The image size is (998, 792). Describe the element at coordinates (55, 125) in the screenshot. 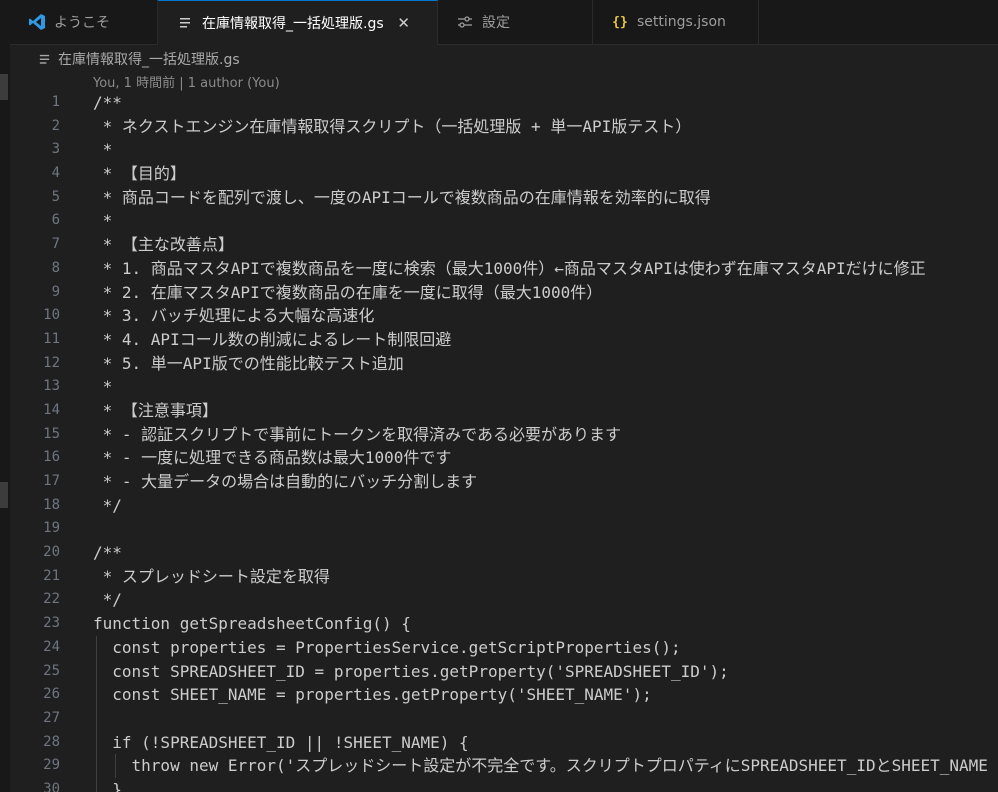

I see `line-number: 2` at that location.